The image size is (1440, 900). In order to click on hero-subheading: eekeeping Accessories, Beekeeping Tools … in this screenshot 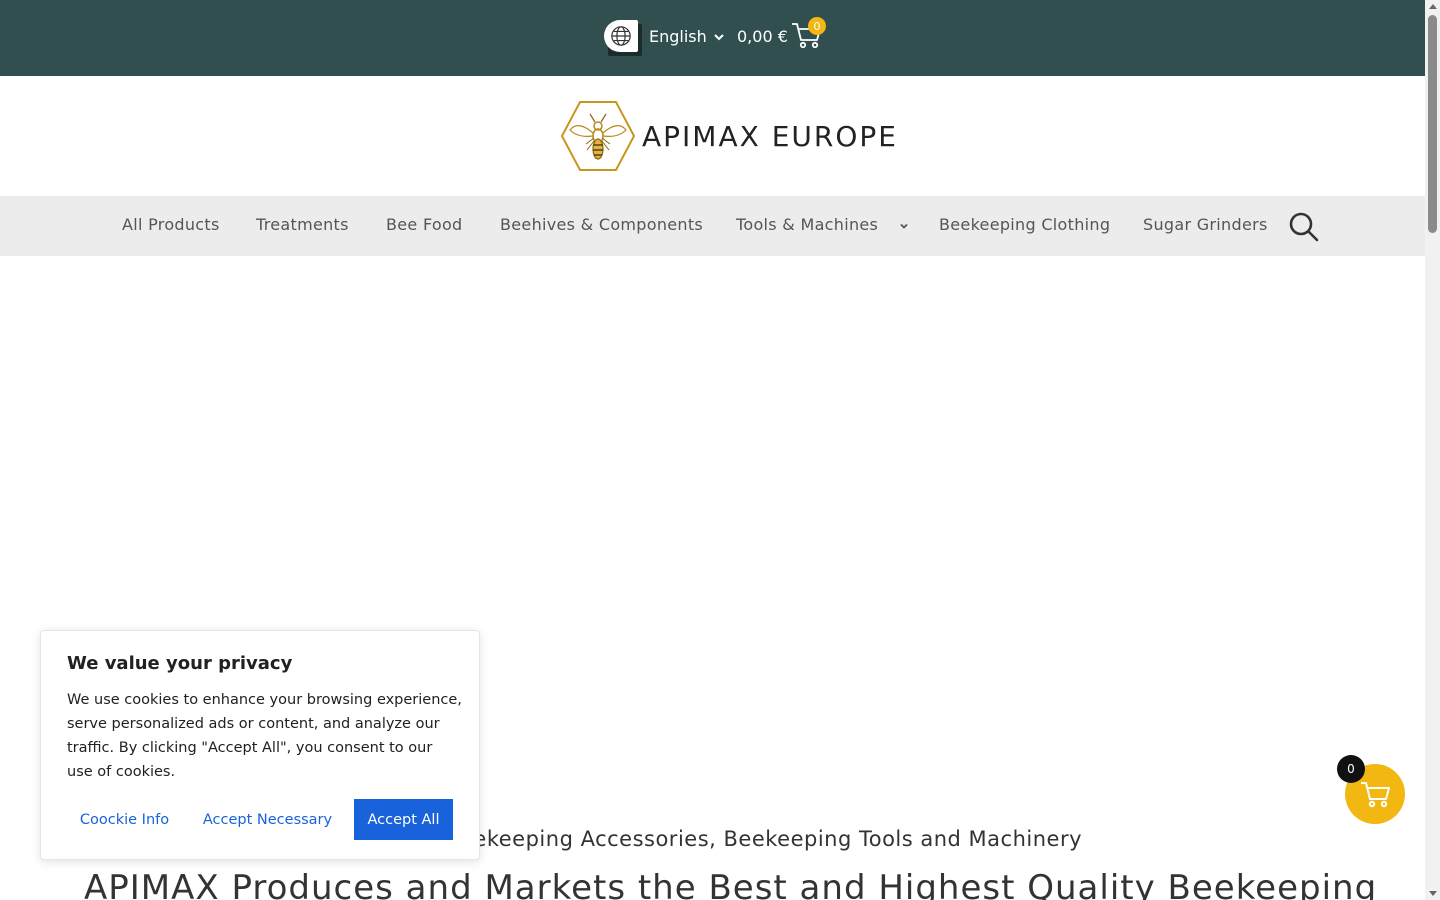, I will do `click(771, 839)`.